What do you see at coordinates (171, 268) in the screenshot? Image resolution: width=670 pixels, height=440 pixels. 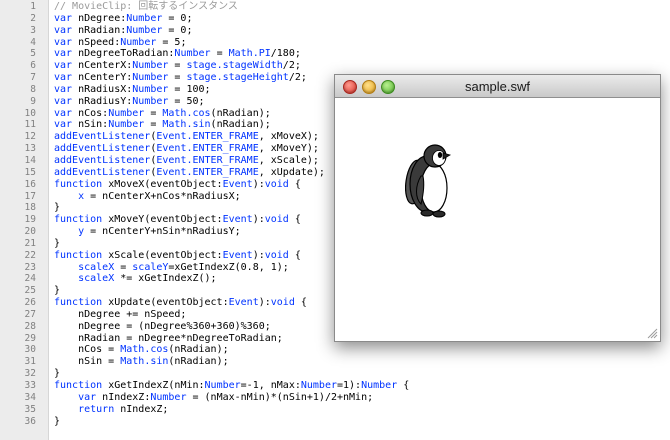 I see `code-text: scaleX = scaleY=xGetIndexZ(0.8, 1);` at bounding box center [171, 268].